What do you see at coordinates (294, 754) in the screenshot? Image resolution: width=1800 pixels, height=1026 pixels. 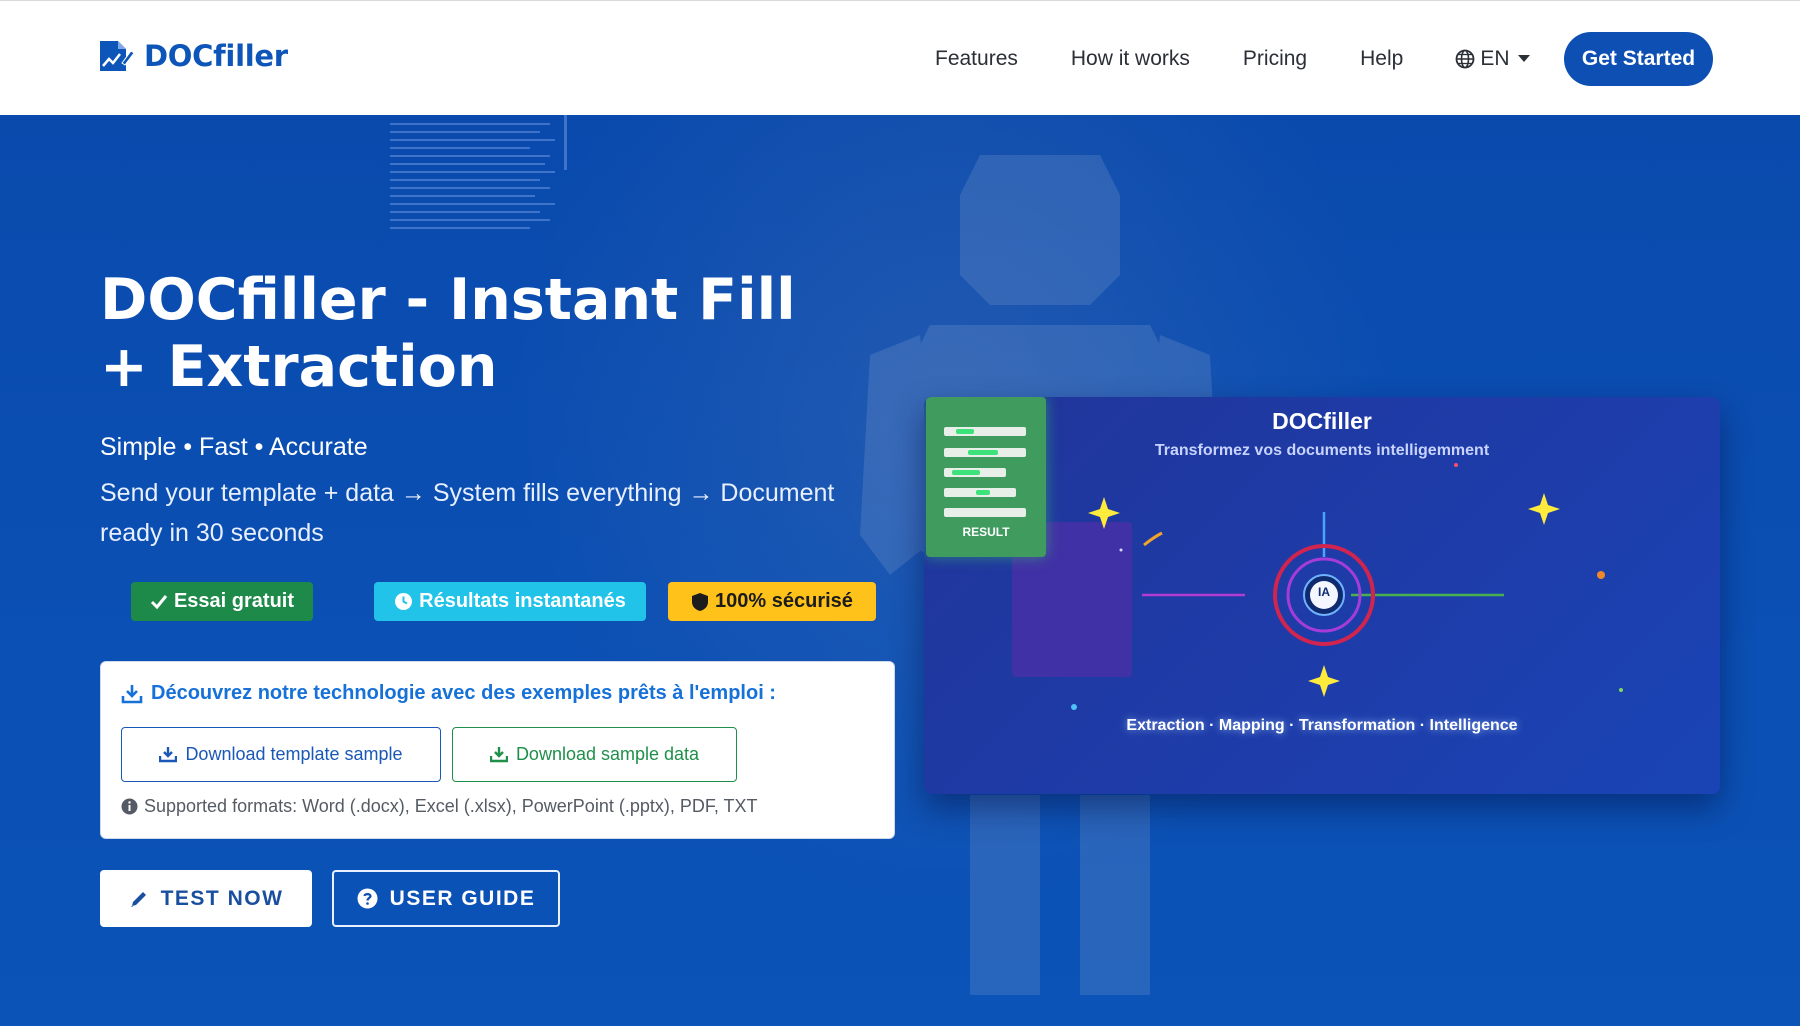 I see `download-template-label: Download template sample` at bounding box center [294, 754].